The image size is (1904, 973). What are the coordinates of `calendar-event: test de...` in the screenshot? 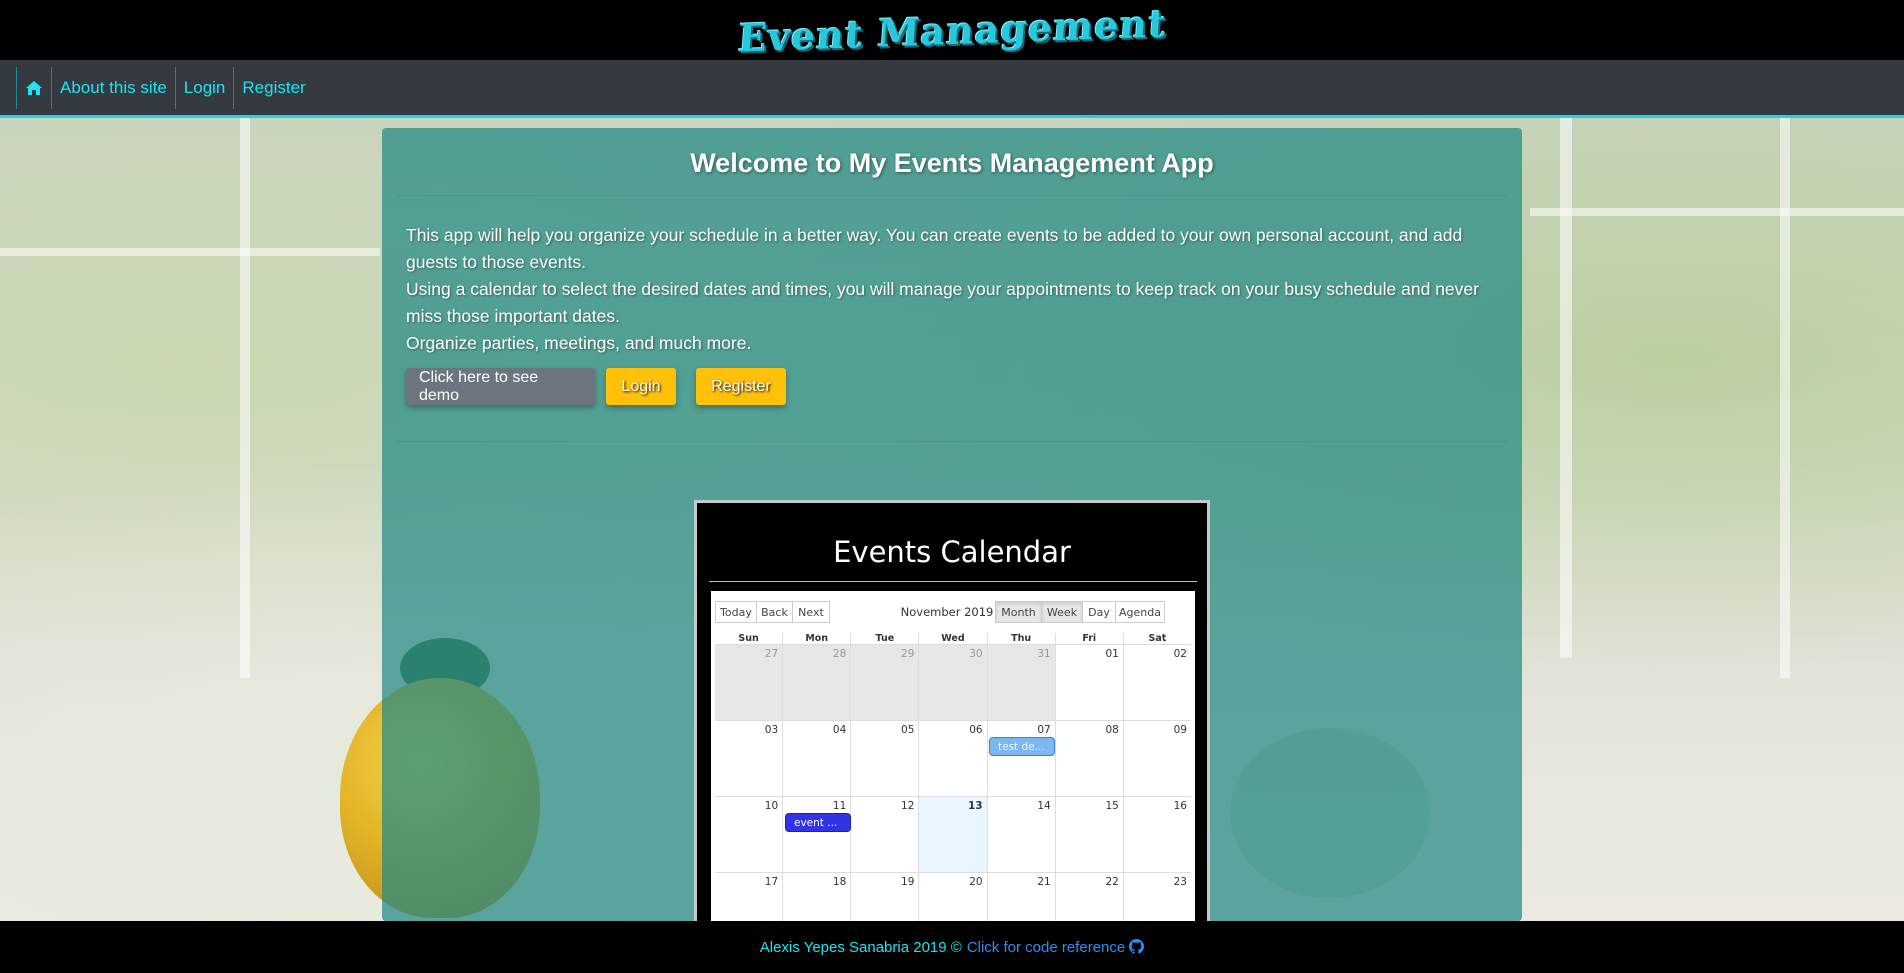 It's located at (1022, 746).